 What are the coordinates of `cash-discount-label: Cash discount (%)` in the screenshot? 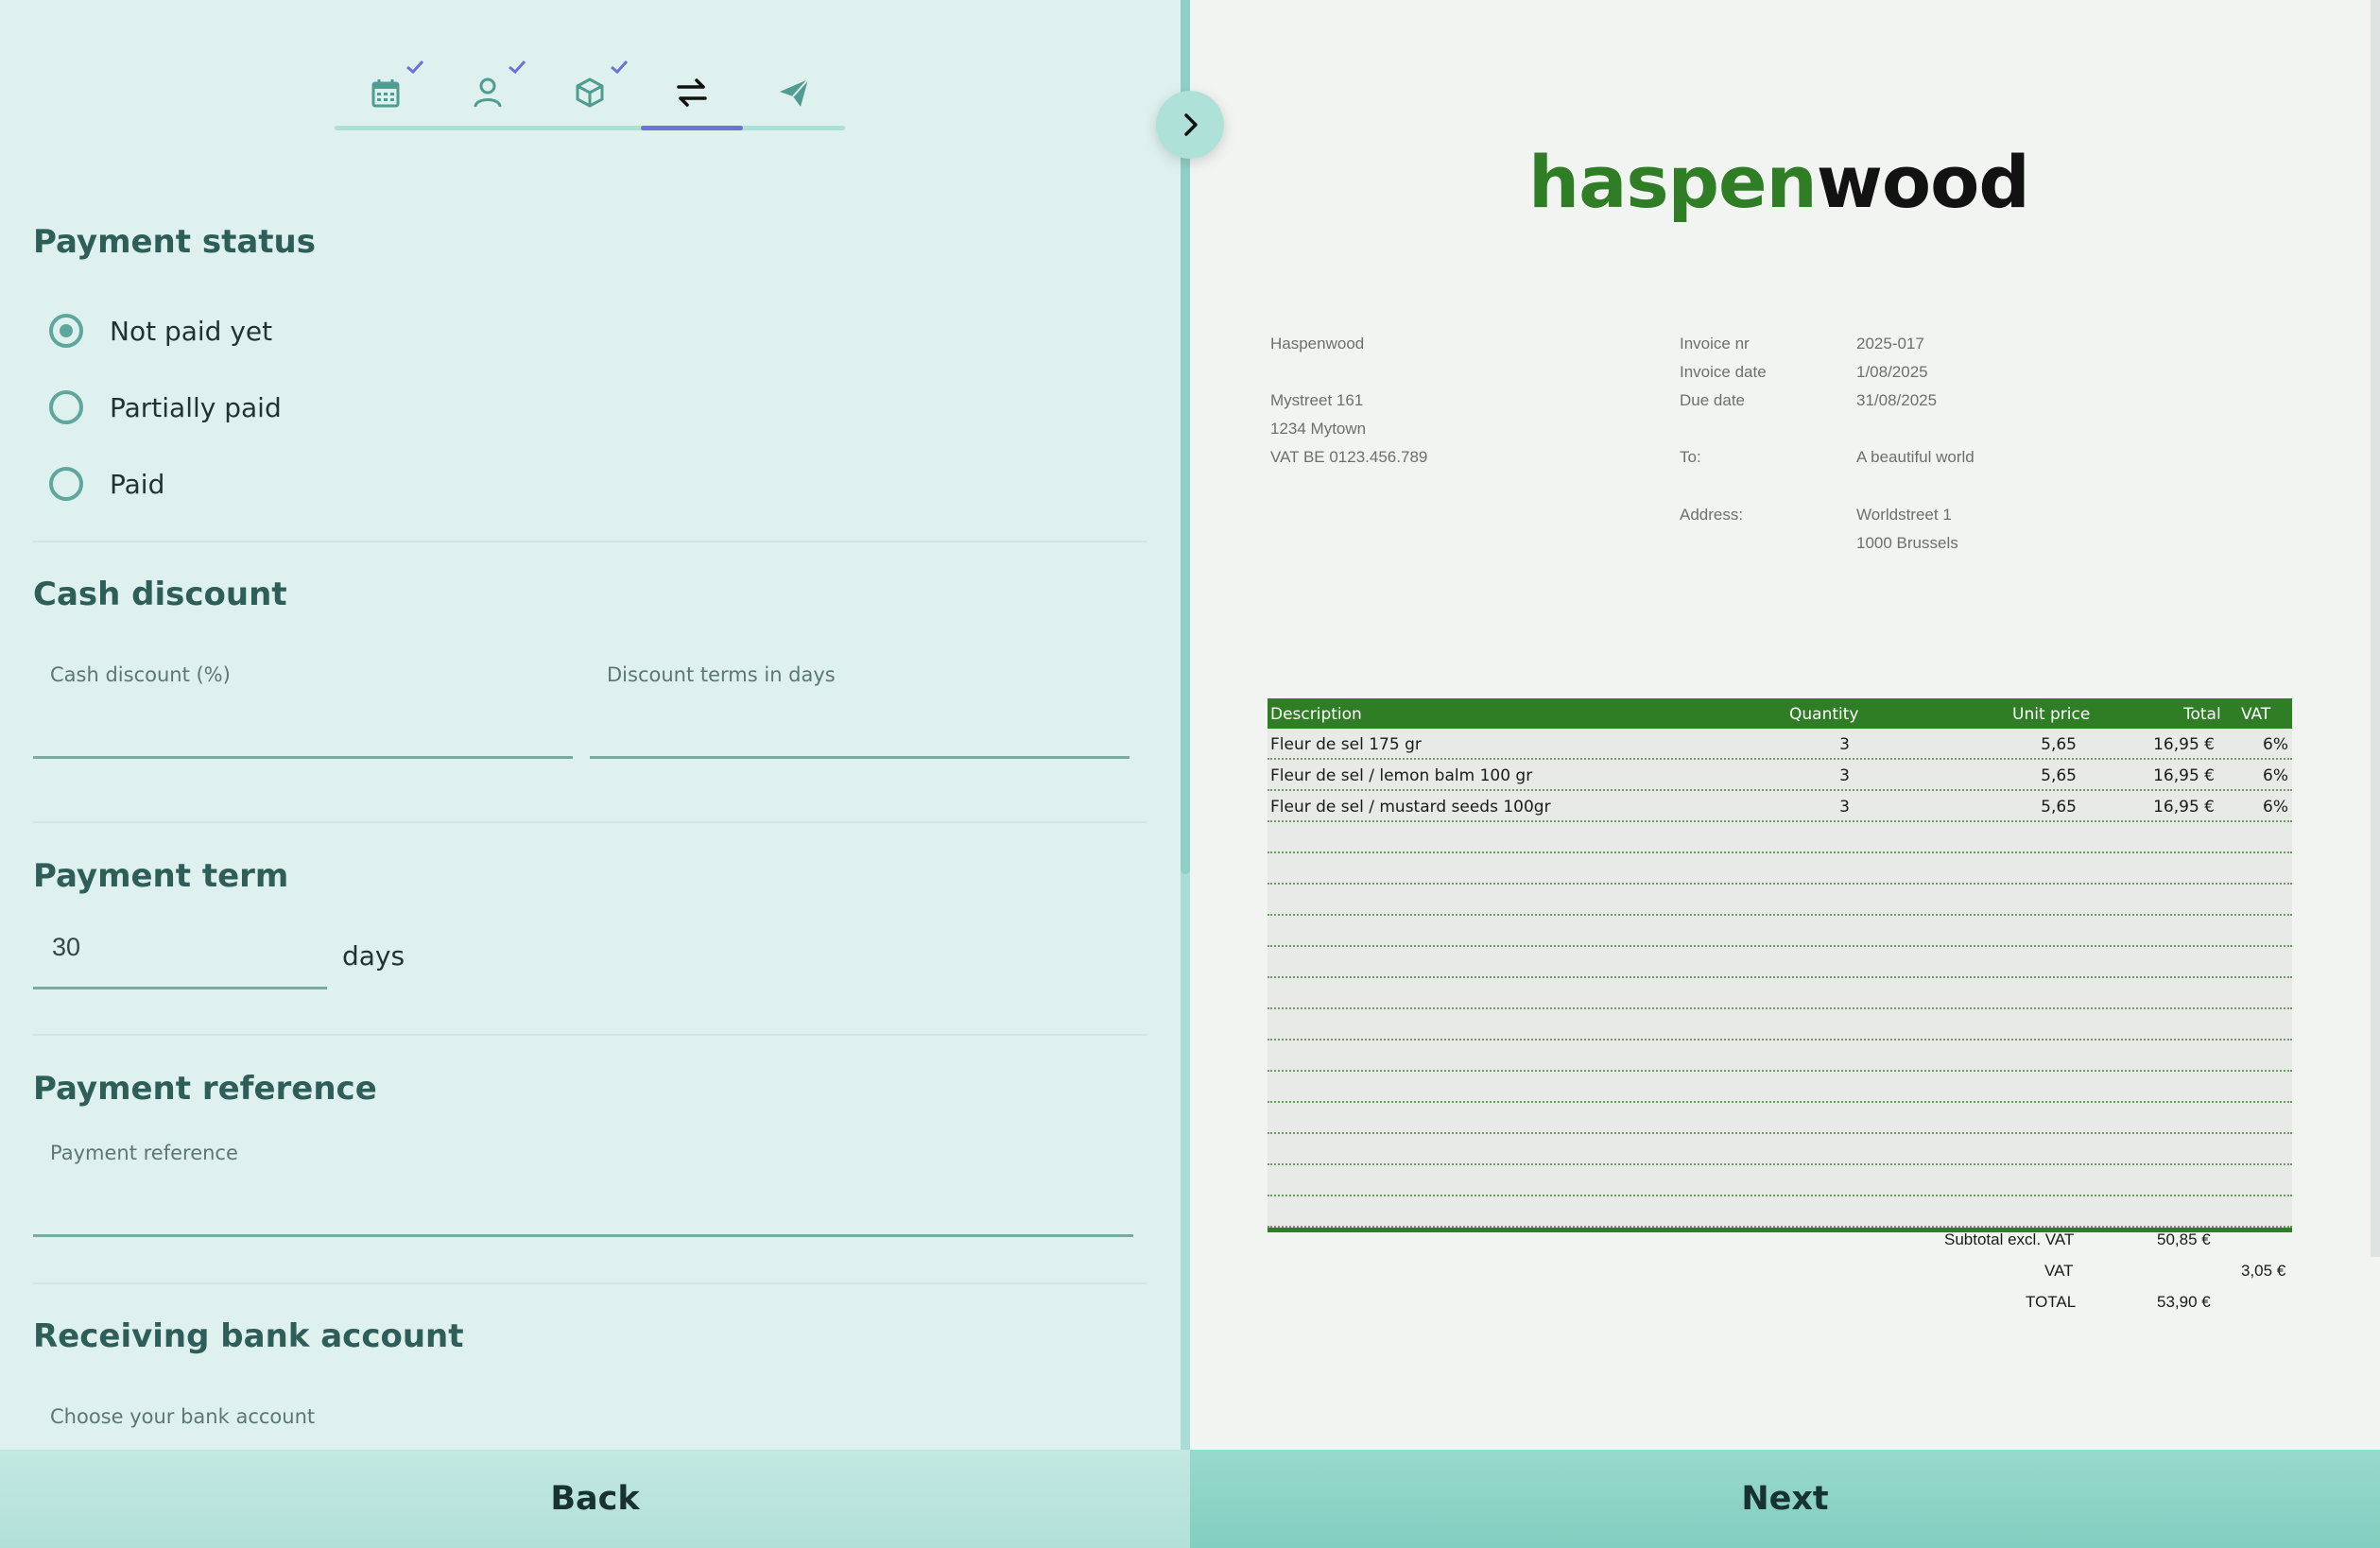 It's located at (141, 675).